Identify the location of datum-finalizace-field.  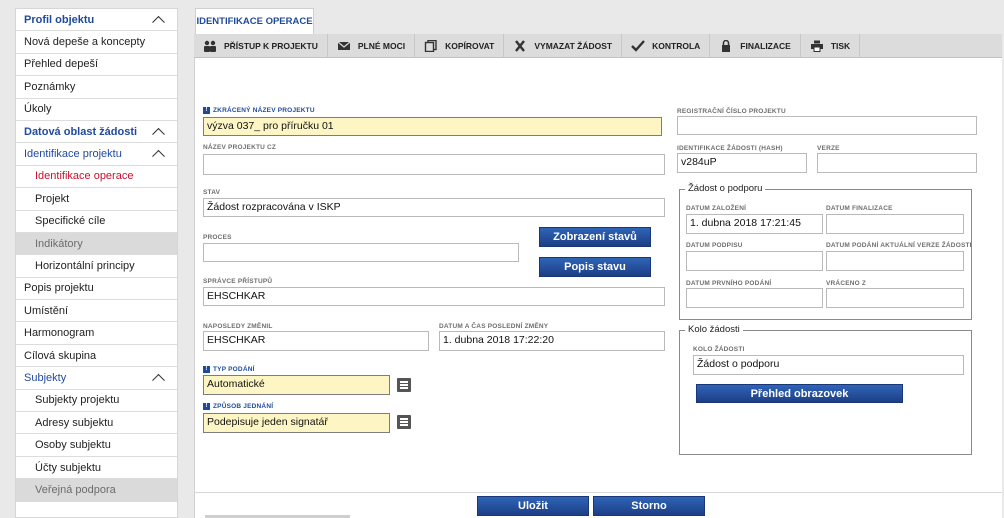
(895, 224).